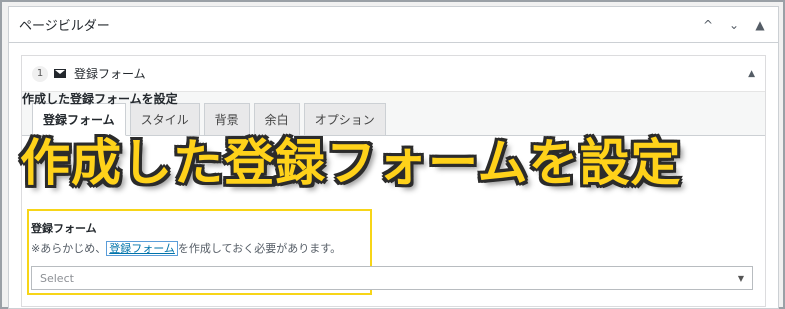  Describe the element at coordinates (164, 119) in the screenshot. I see `tab-style: スタイル` at that location.